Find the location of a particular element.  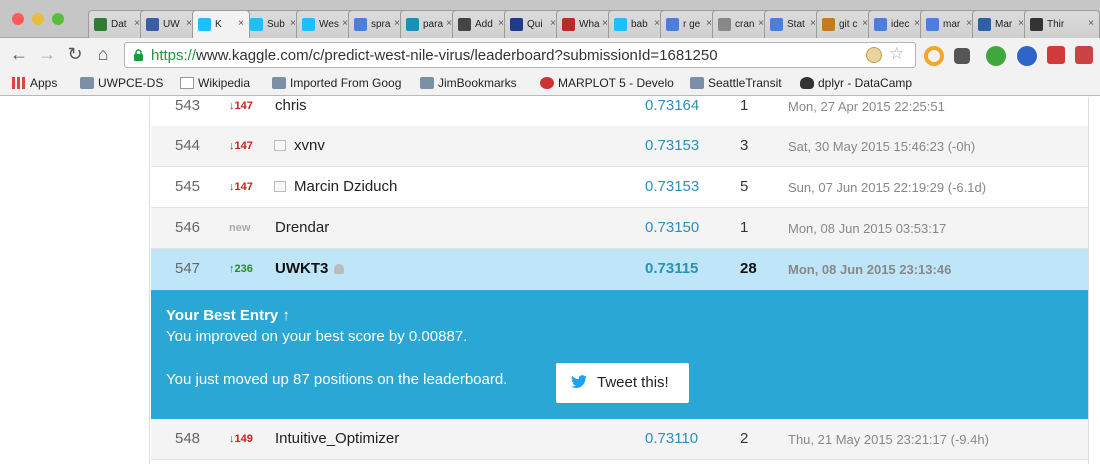

browser-tab: Mar × is located at coordinates (1001, 24).